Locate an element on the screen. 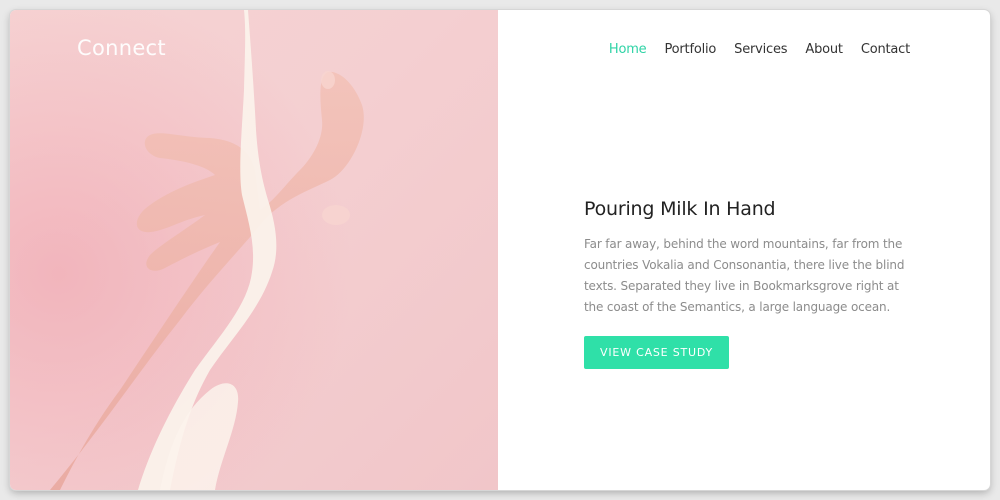  nav-item-services: Services is located at coordinates (760, 49).